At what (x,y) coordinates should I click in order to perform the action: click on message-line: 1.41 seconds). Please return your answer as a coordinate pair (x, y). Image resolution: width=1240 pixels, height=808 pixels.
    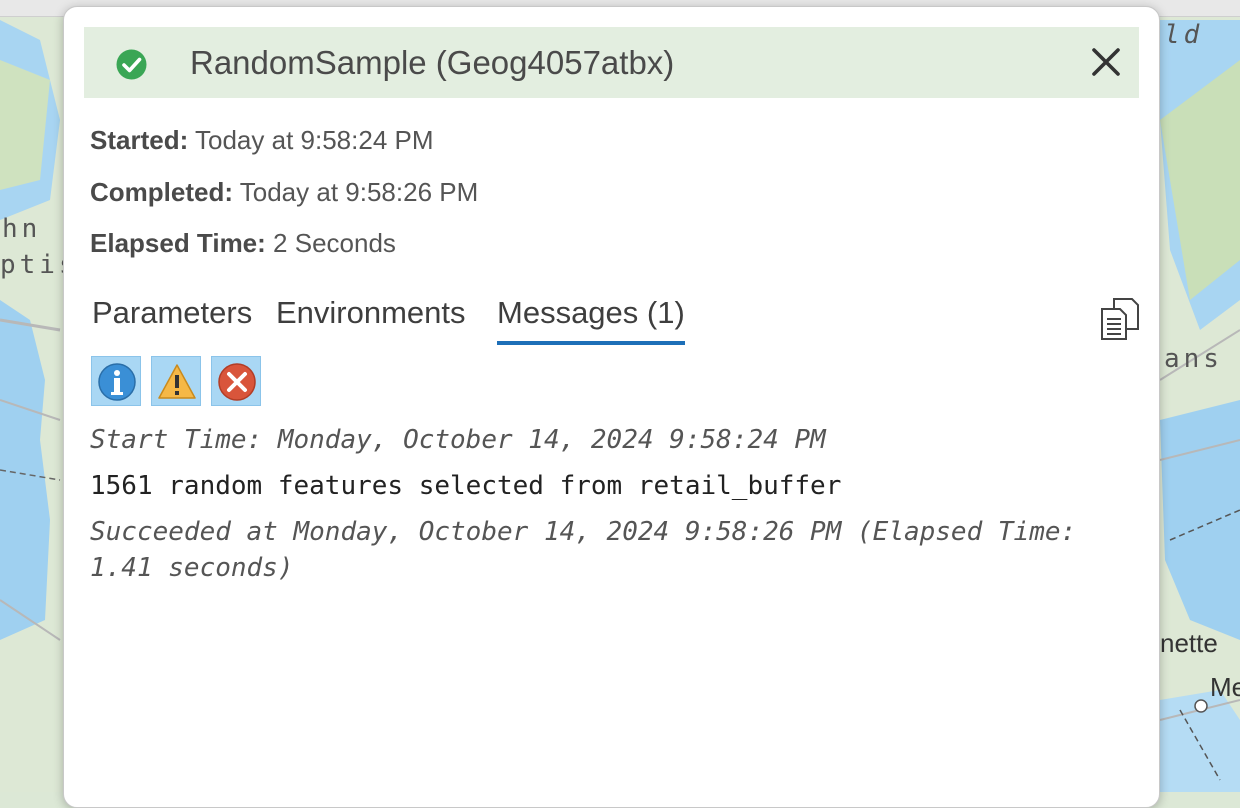
    Looking at the image, I should click on (192, 568).